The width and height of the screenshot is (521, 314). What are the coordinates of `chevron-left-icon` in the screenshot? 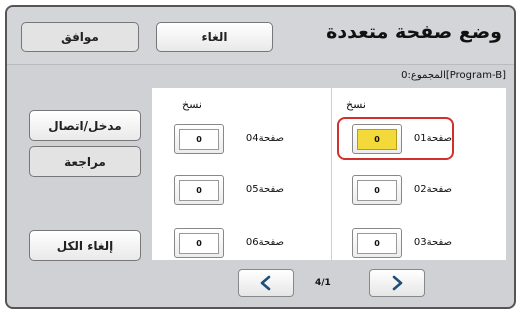 It's located at (265, 283).